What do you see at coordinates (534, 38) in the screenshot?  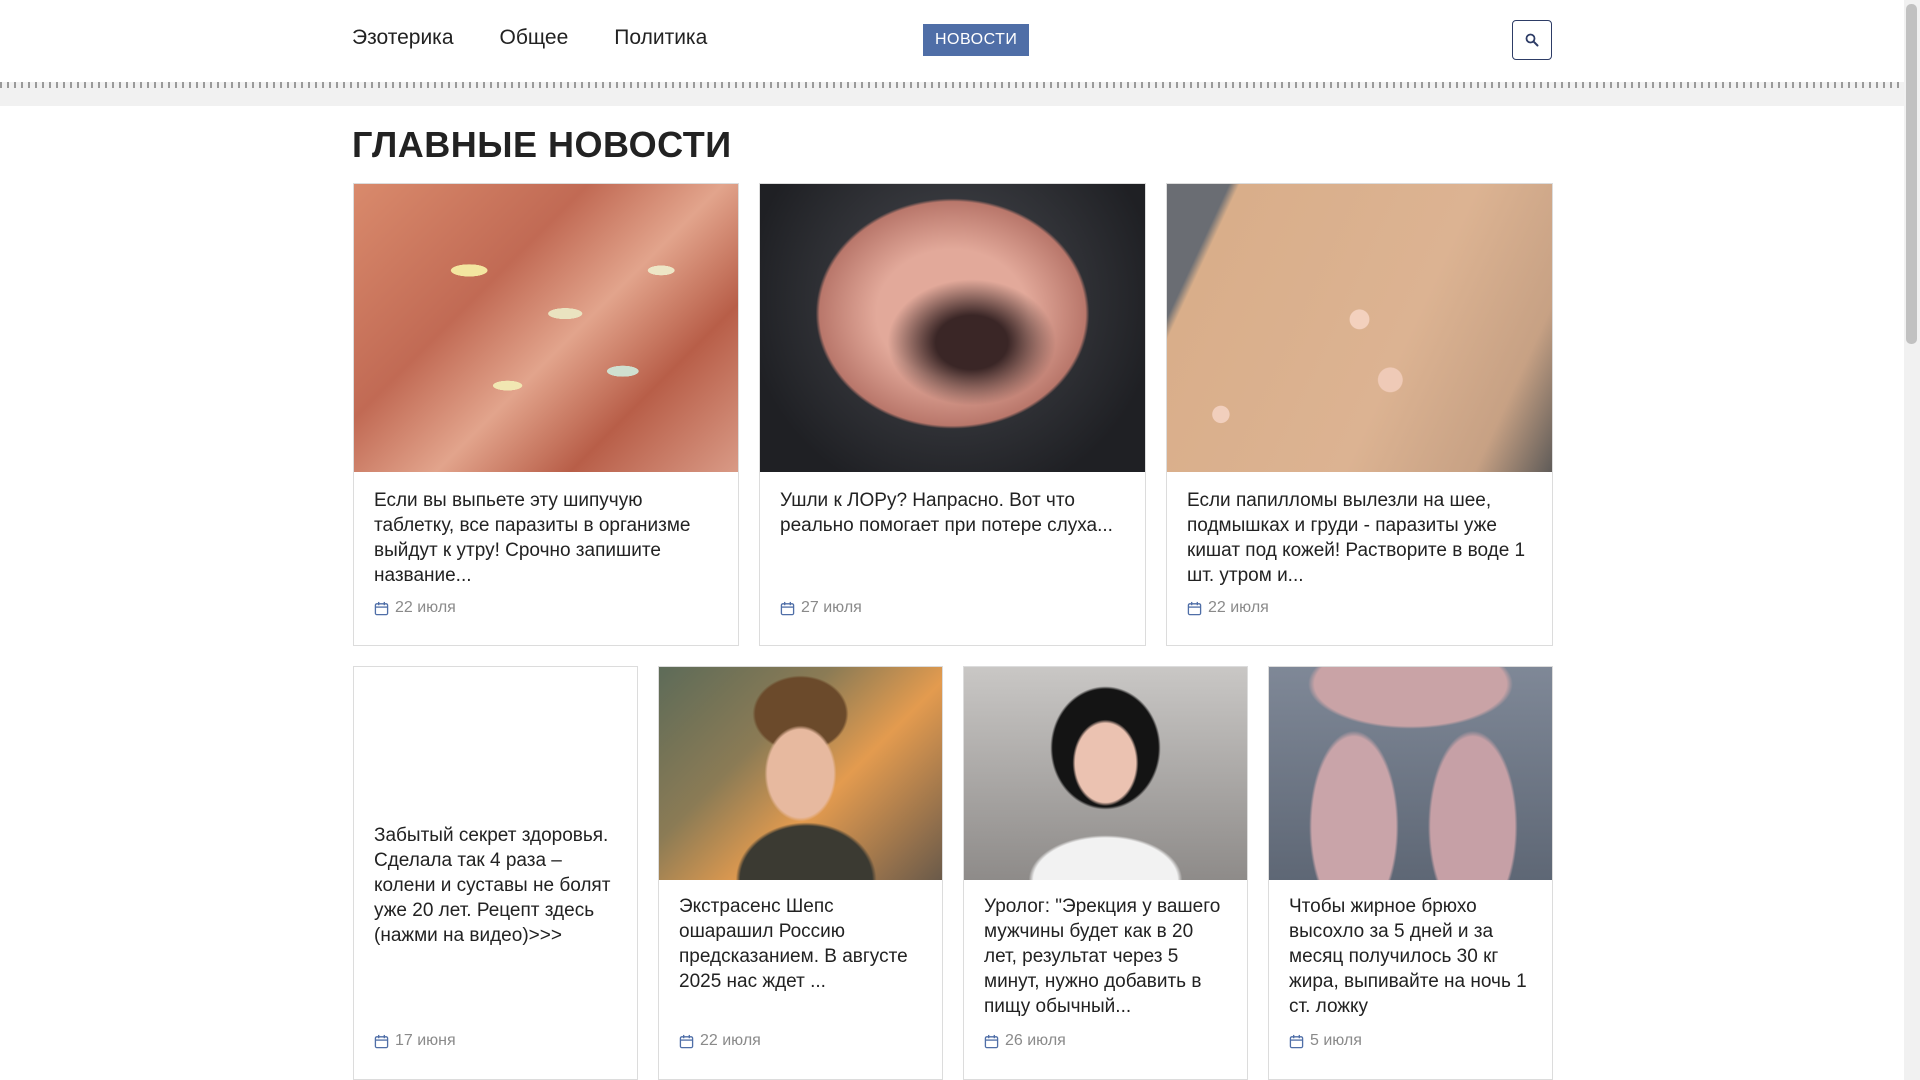 I see `nav-item-general: Общее` at bounding box center [534, 38].